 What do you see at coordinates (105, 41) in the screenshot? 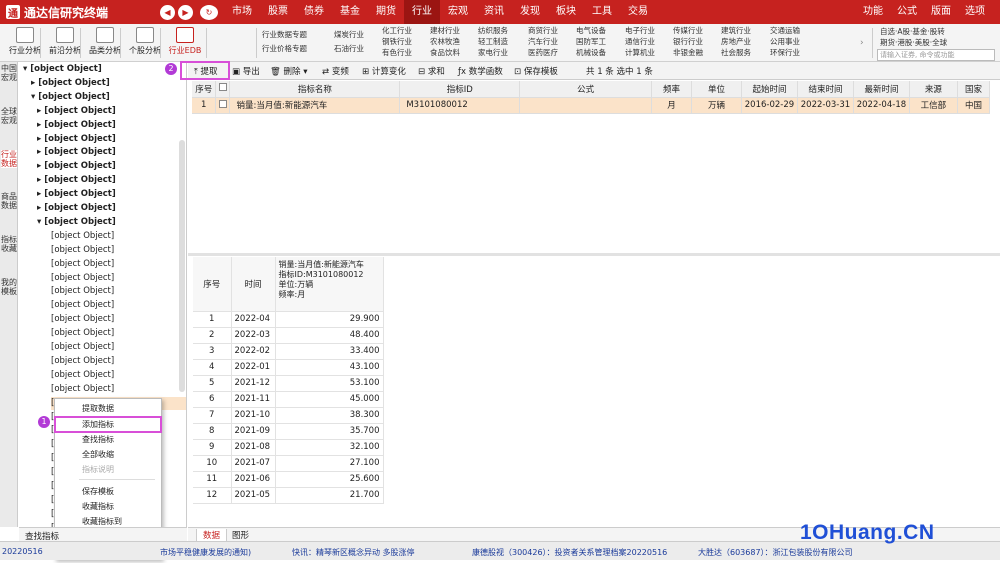
I see `ribbon-button: 品类分析` at bounding box center [105, 41].